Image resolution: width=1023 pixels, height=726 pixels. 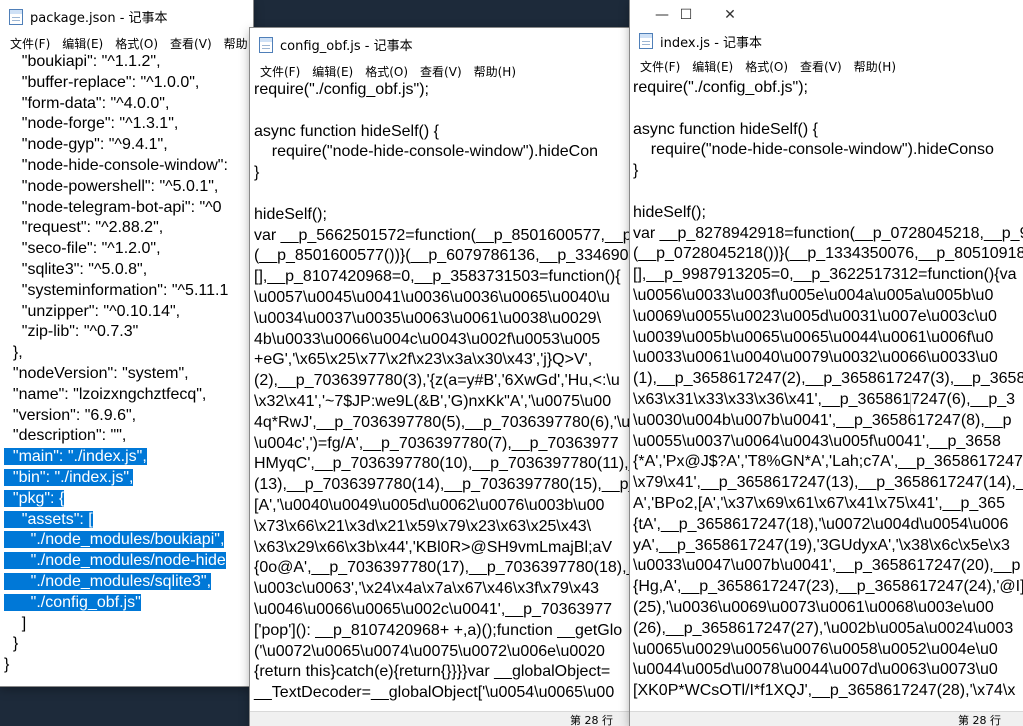 What do you see at coordinates (15, 623) in the screenshot?
I see `text-line: ]` at bounding box center [15, 623].